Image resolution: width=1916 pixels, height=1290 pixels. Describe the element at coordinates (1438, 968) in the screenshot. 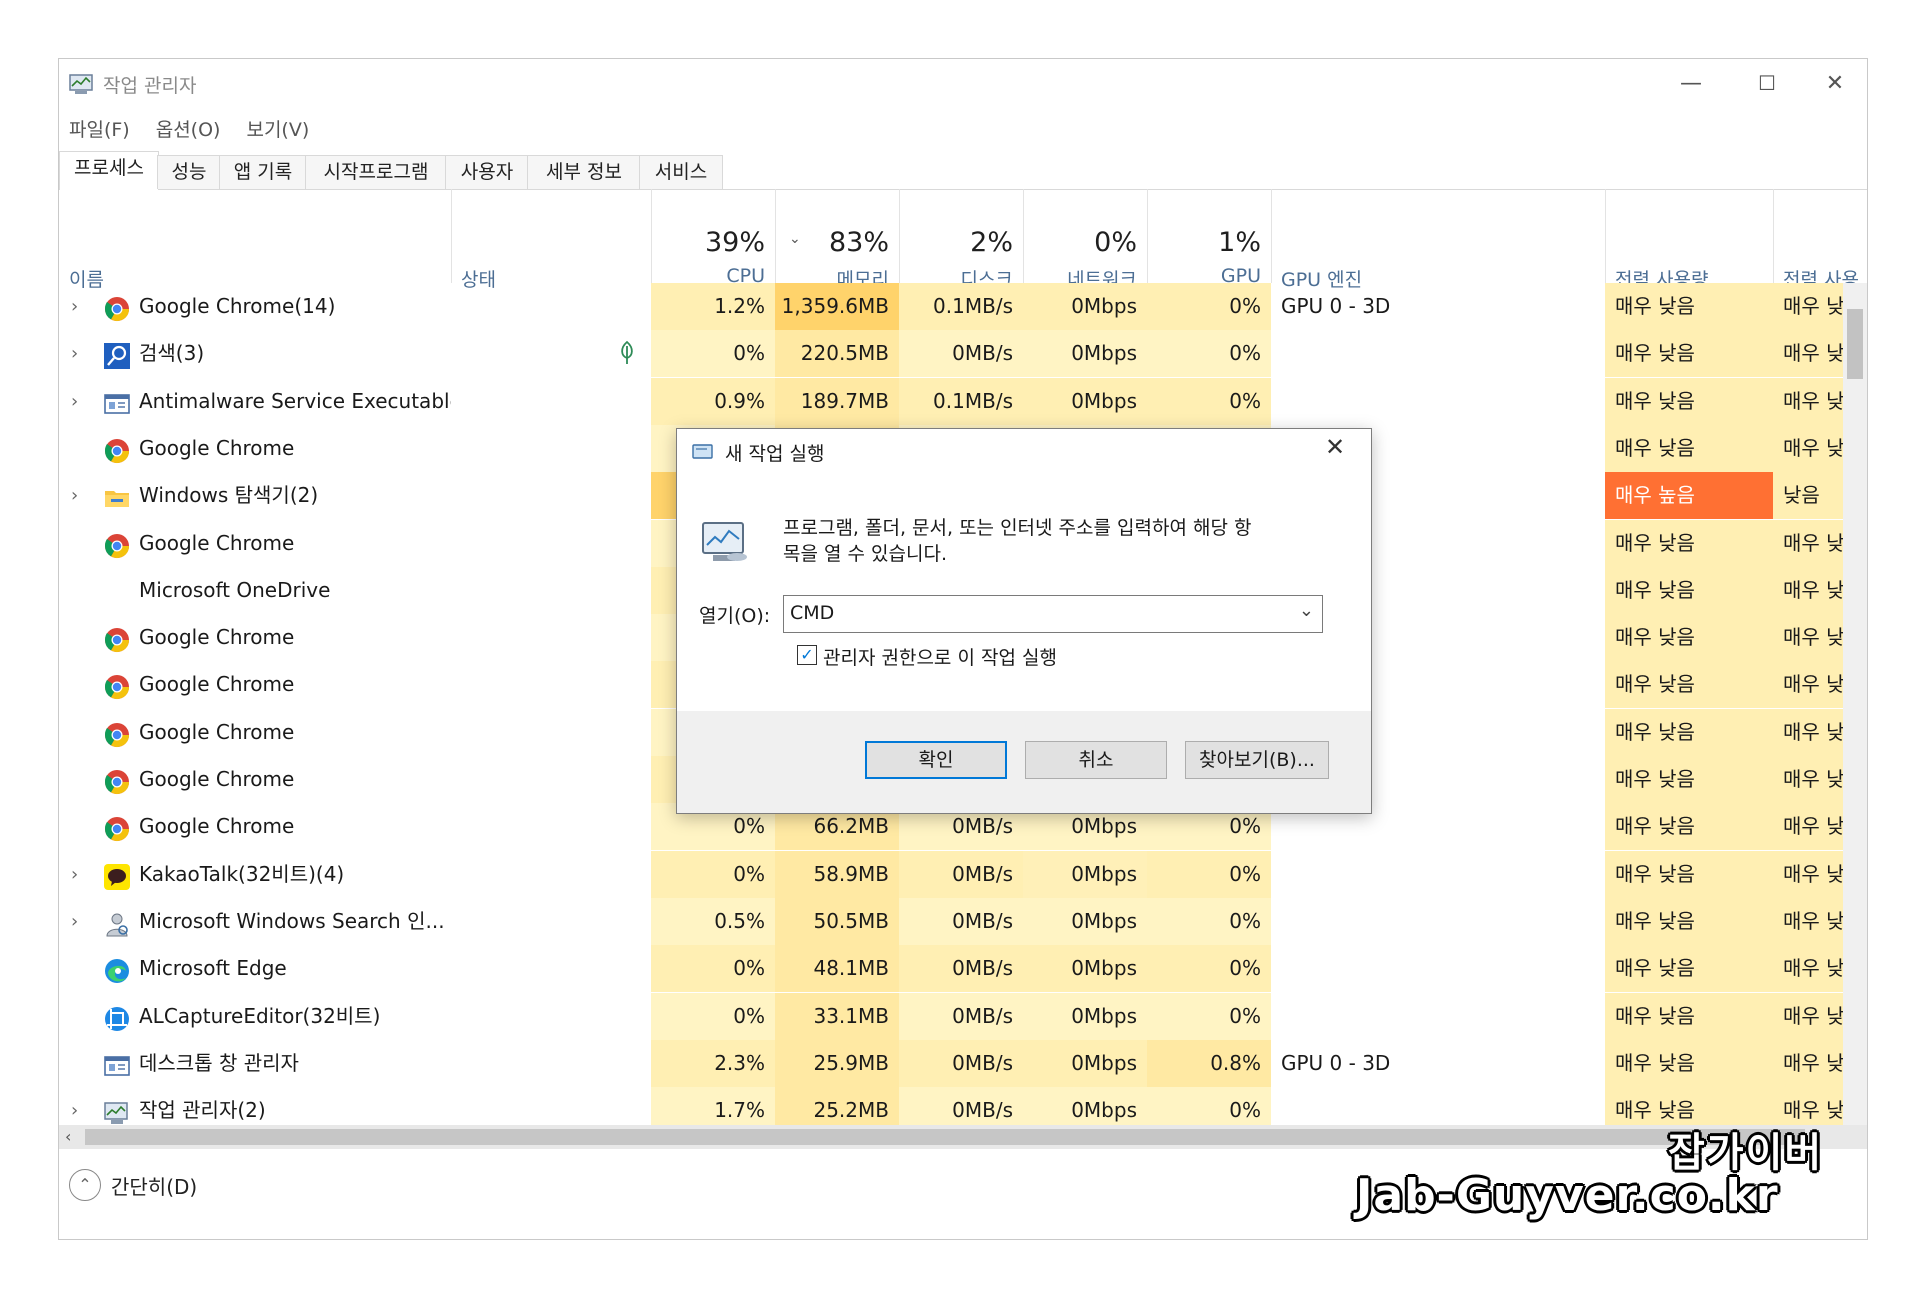

I see `process-gpu-engine-cell` at that location.